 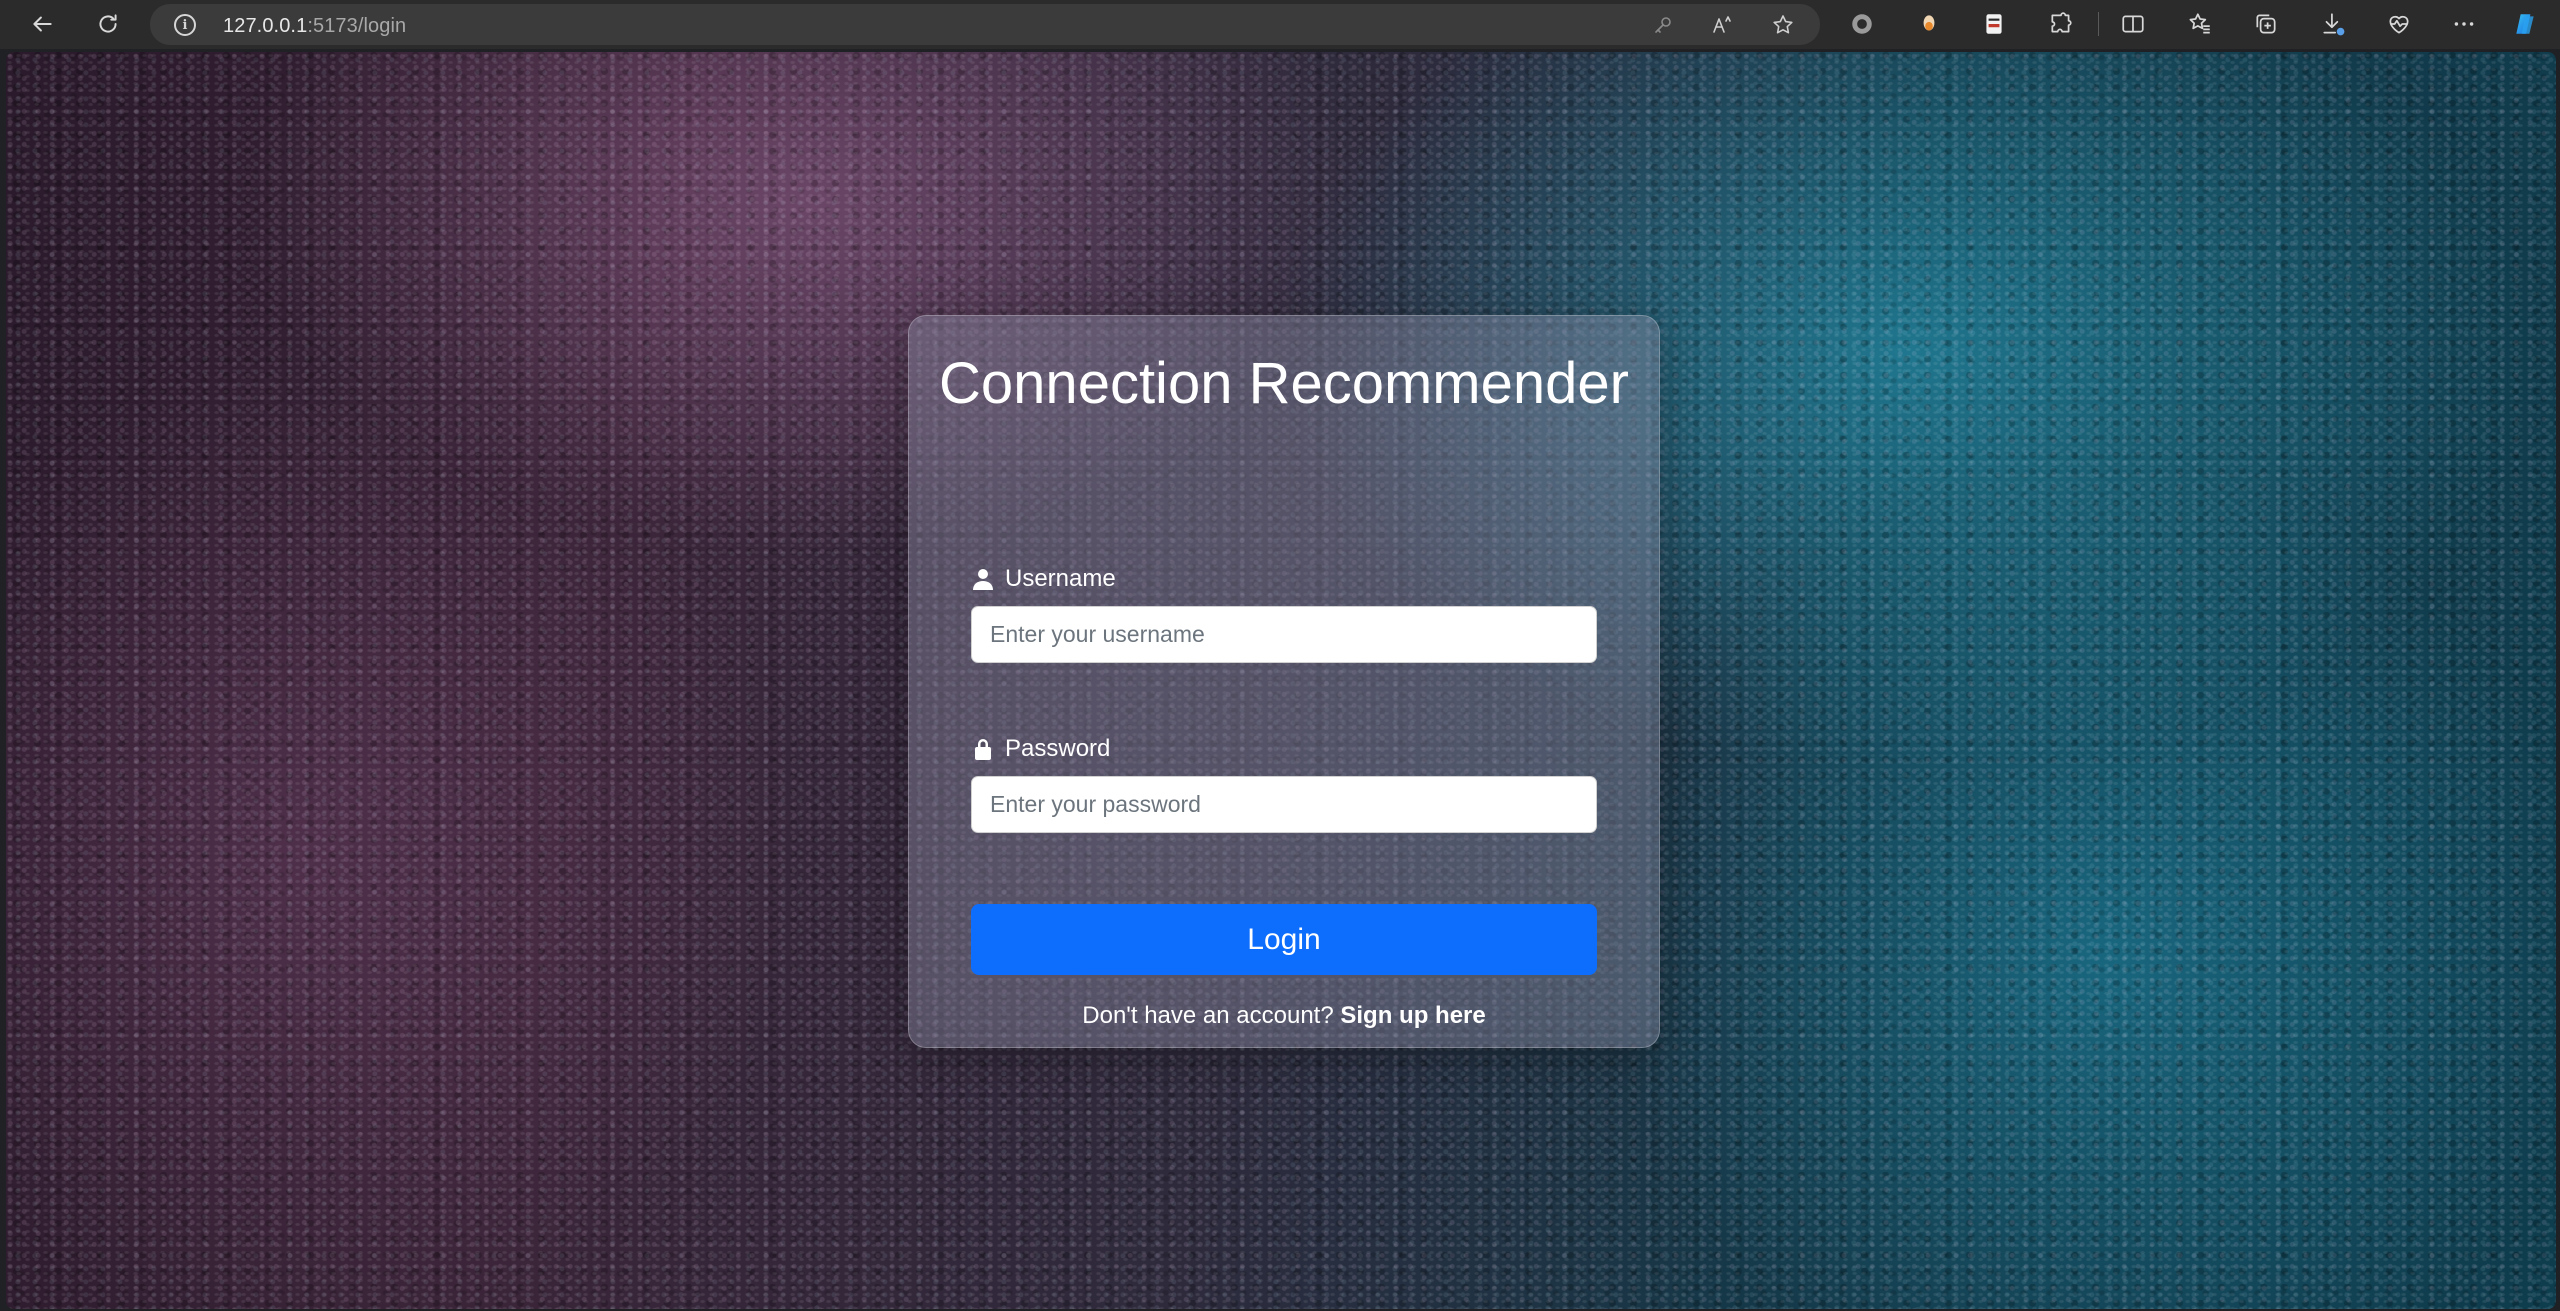 I want to click on collections-button, so click(x=2266, y=24).